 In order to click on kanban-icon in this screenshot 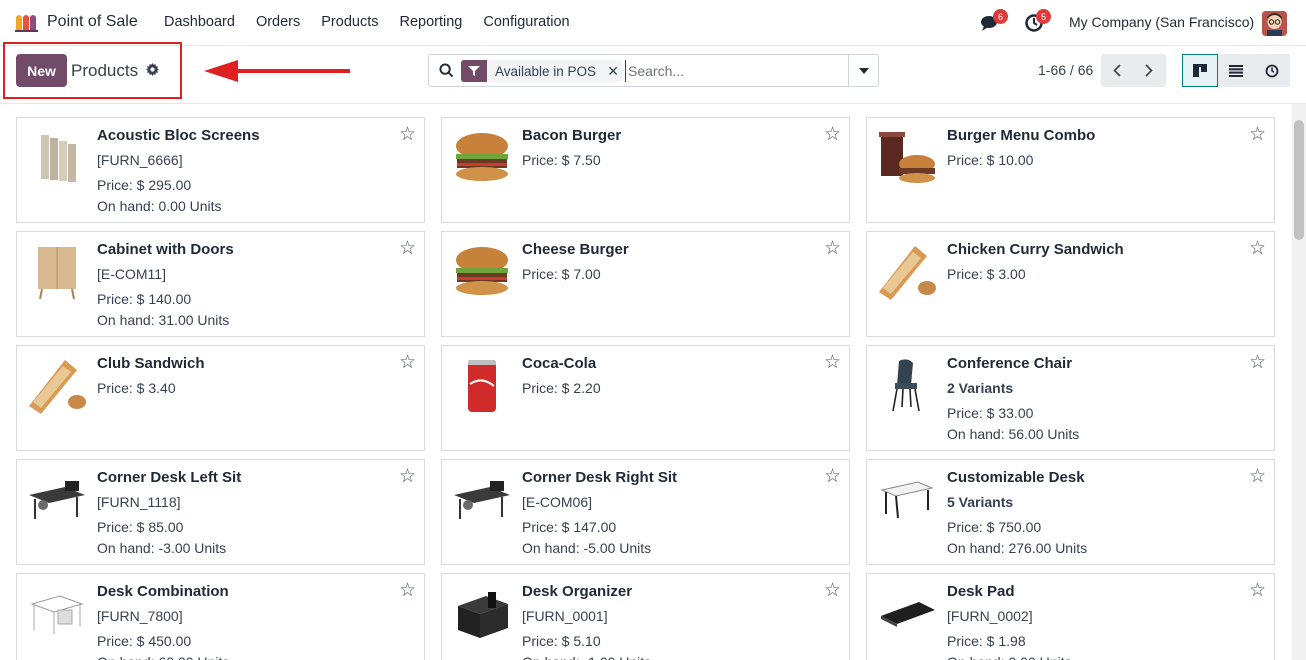, I will do `click(1200, 70)`.